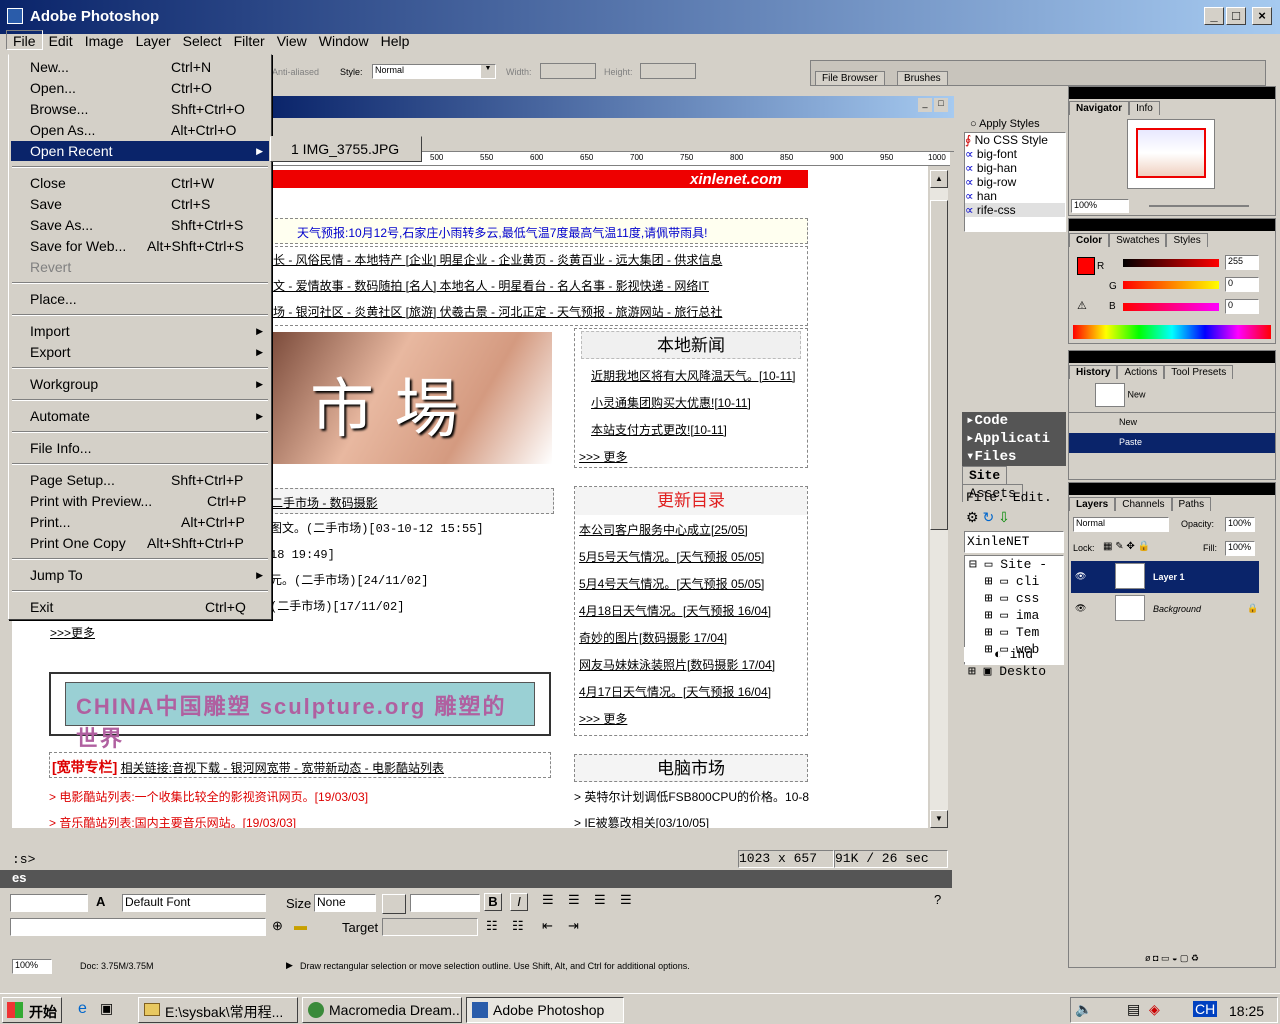 The width and height of the screenshot is (1280, 1024). I want to click on menu-help: Help, so click(395, 40).